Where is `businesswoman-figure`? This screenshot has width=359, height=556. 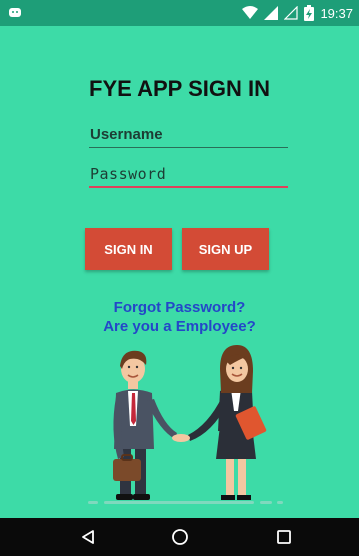 businesswoman-figure is located at coordinates (219, 422).